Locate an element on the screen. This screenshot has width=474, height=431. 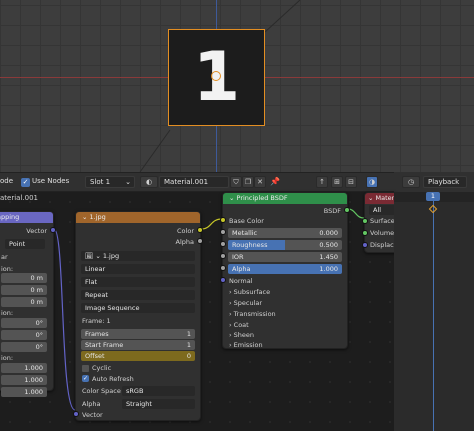
mapping-loc-x: 0 m is located at coordinates (24, 278).